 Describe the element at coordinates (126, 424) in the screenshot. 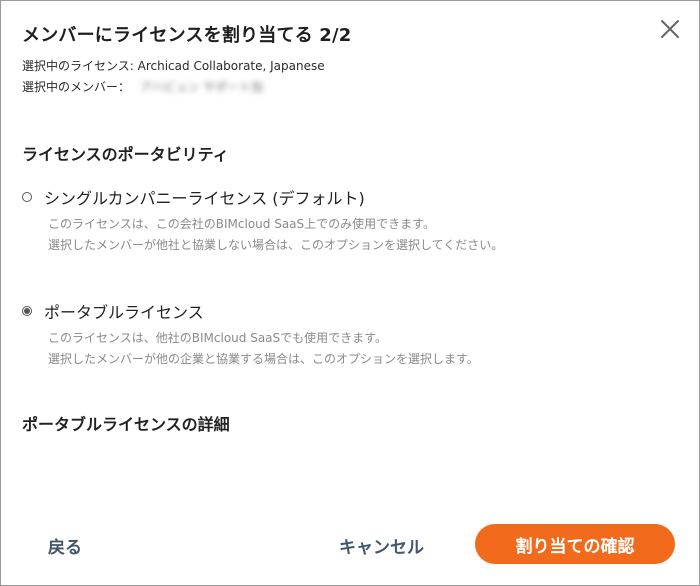

I see `portable-license-details-heading: ポータブルライセンスの詳細` at that location.